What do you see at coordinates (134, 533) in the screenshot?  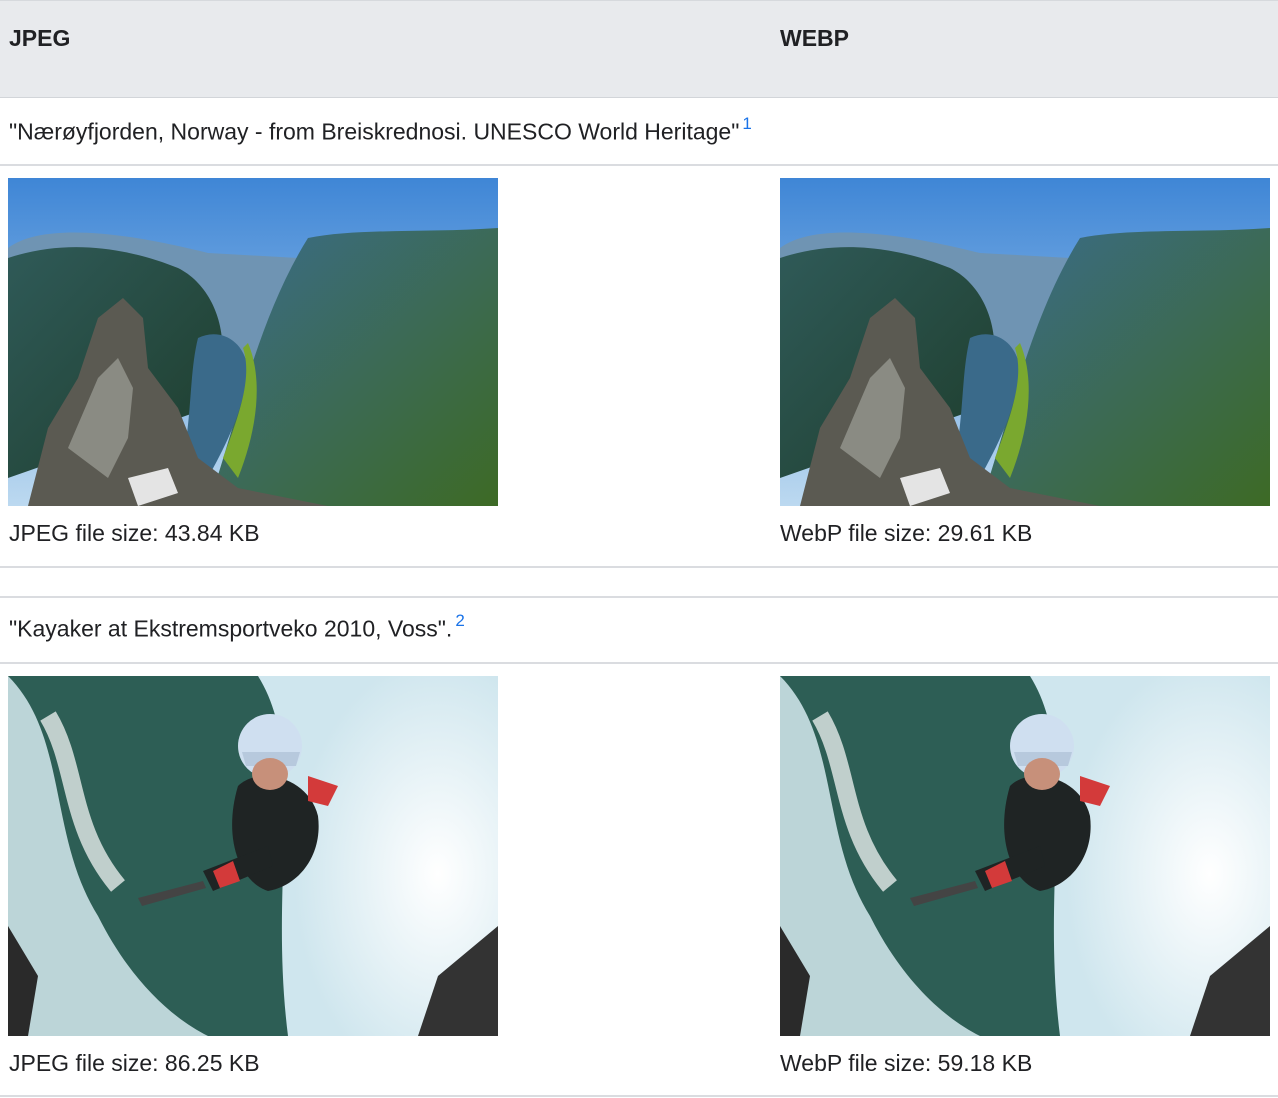 I see `jpeg-file-size: JPEG file size: 43.84 KB` at bounding box center [134, 533].